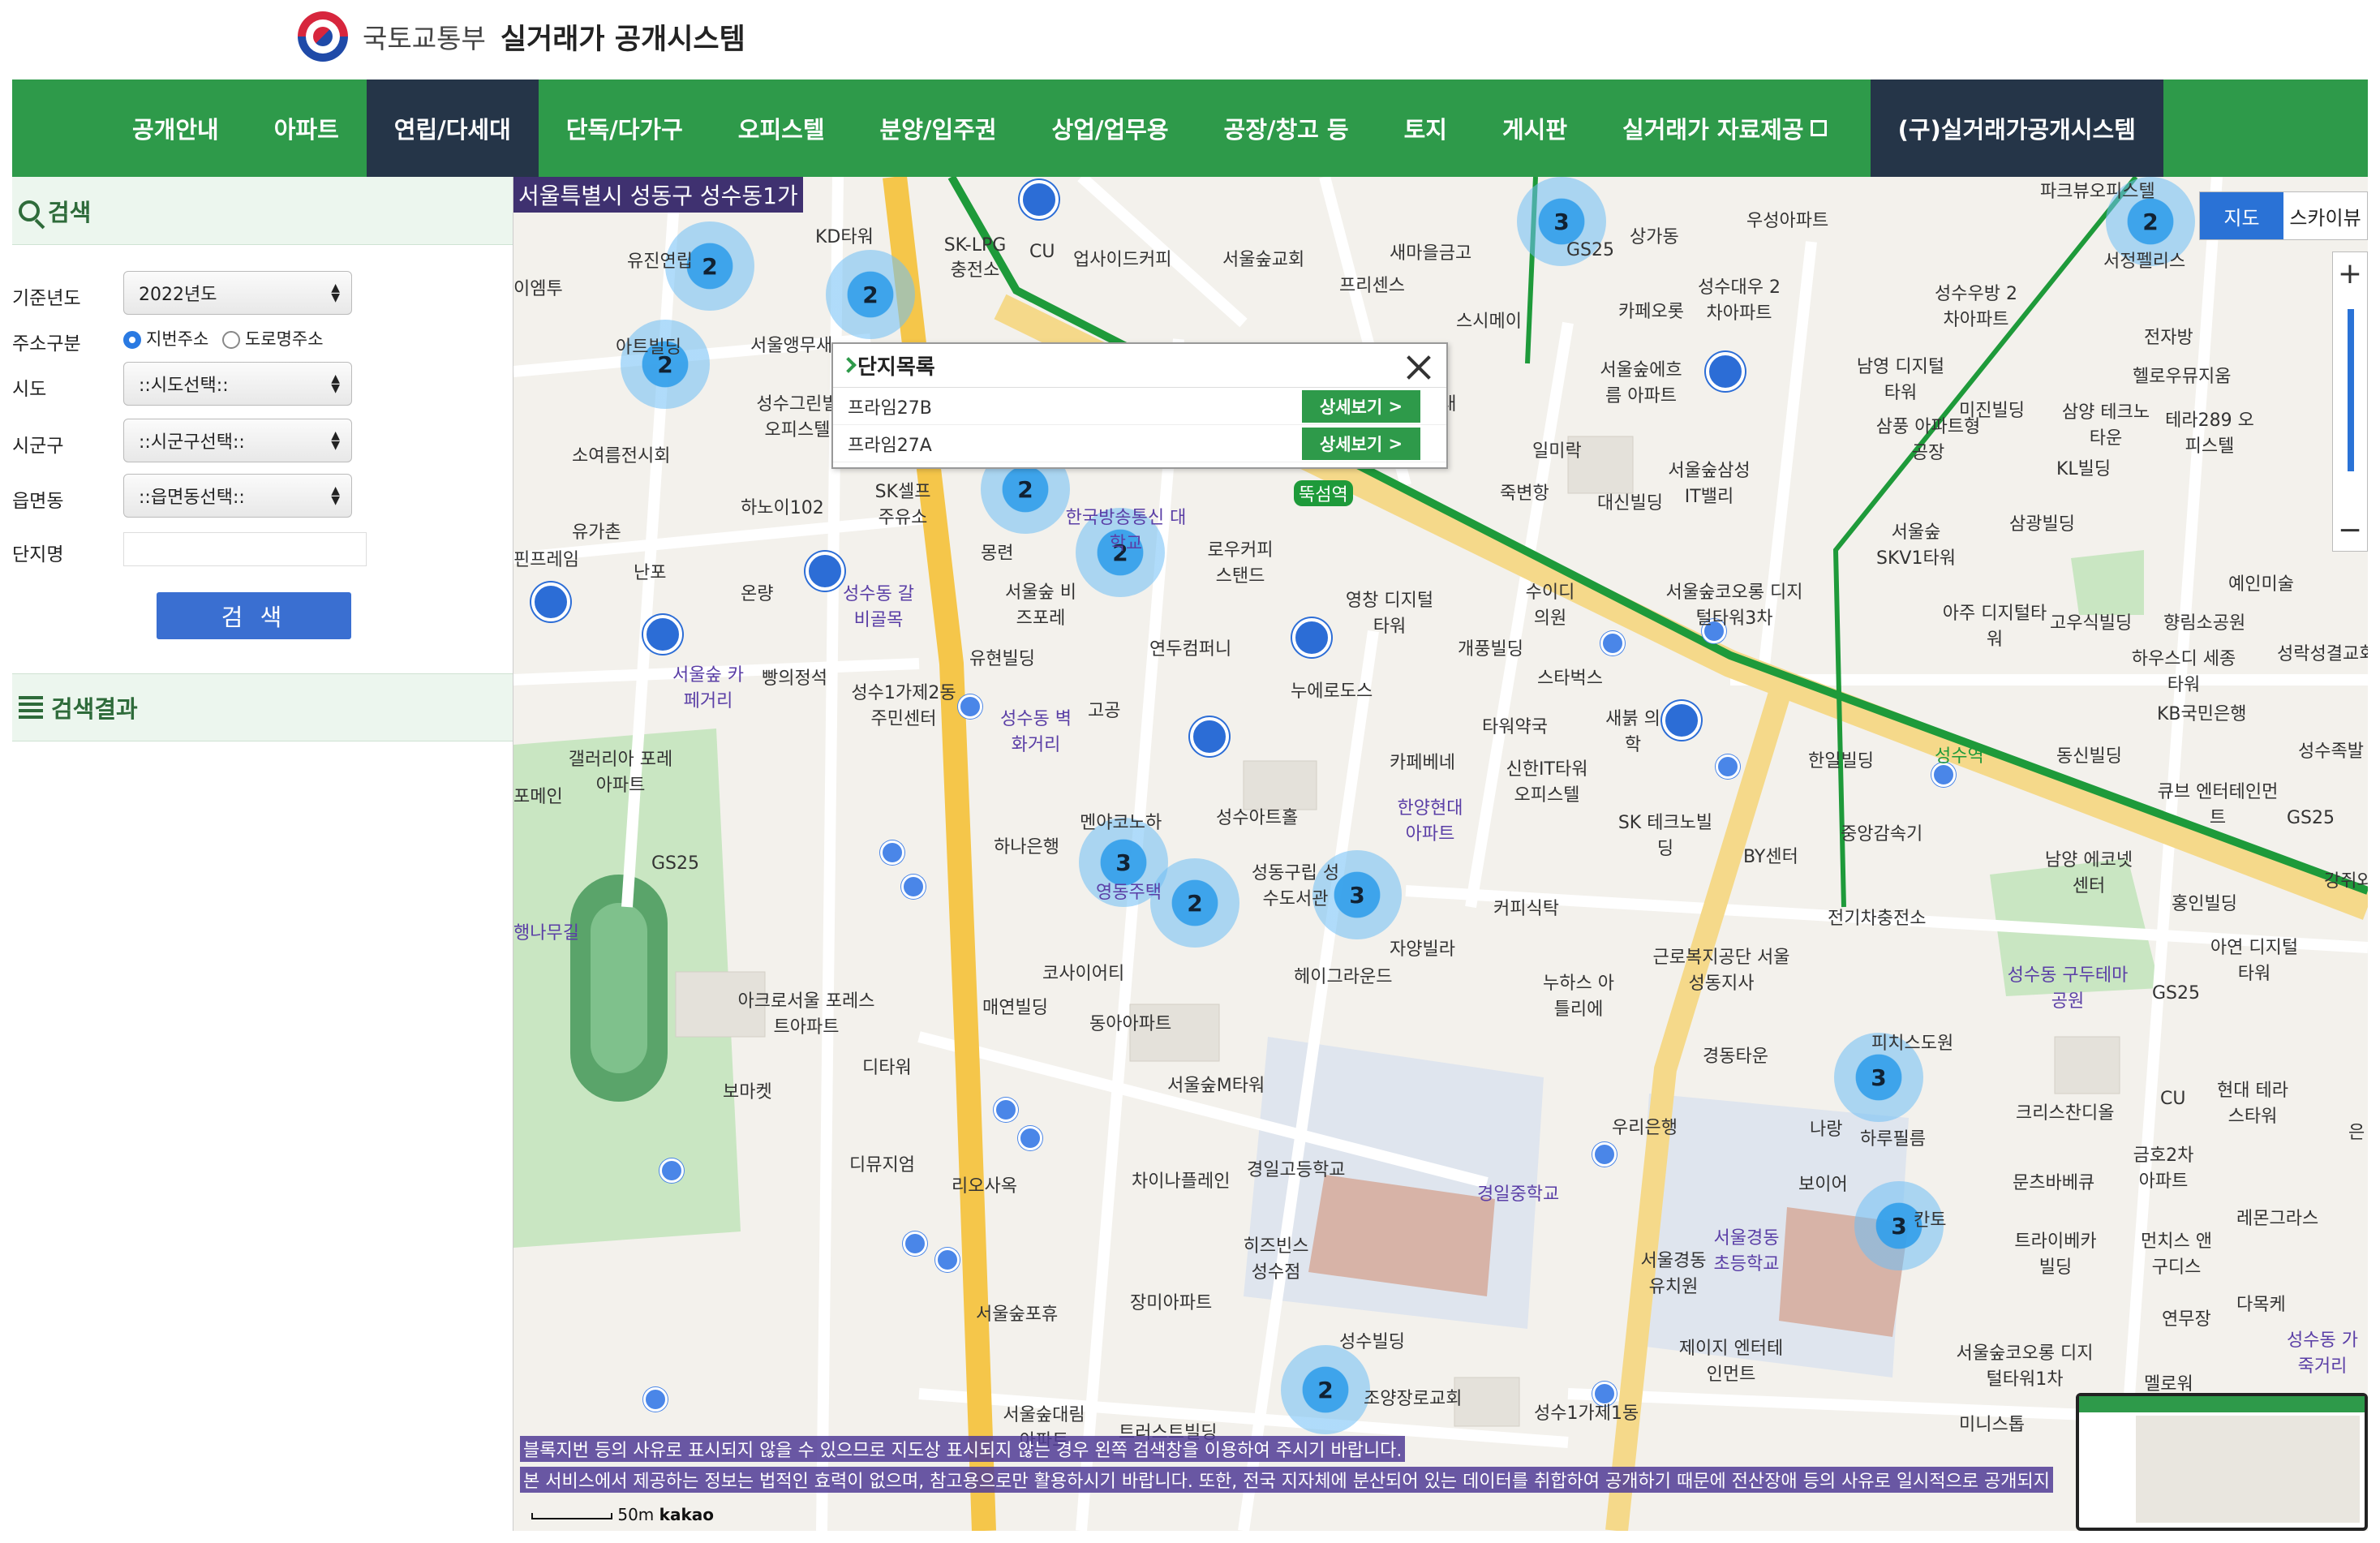 This screenshot has width=2380, height=1543. I want to click on poi-label: 은, so click(2356, 1133).